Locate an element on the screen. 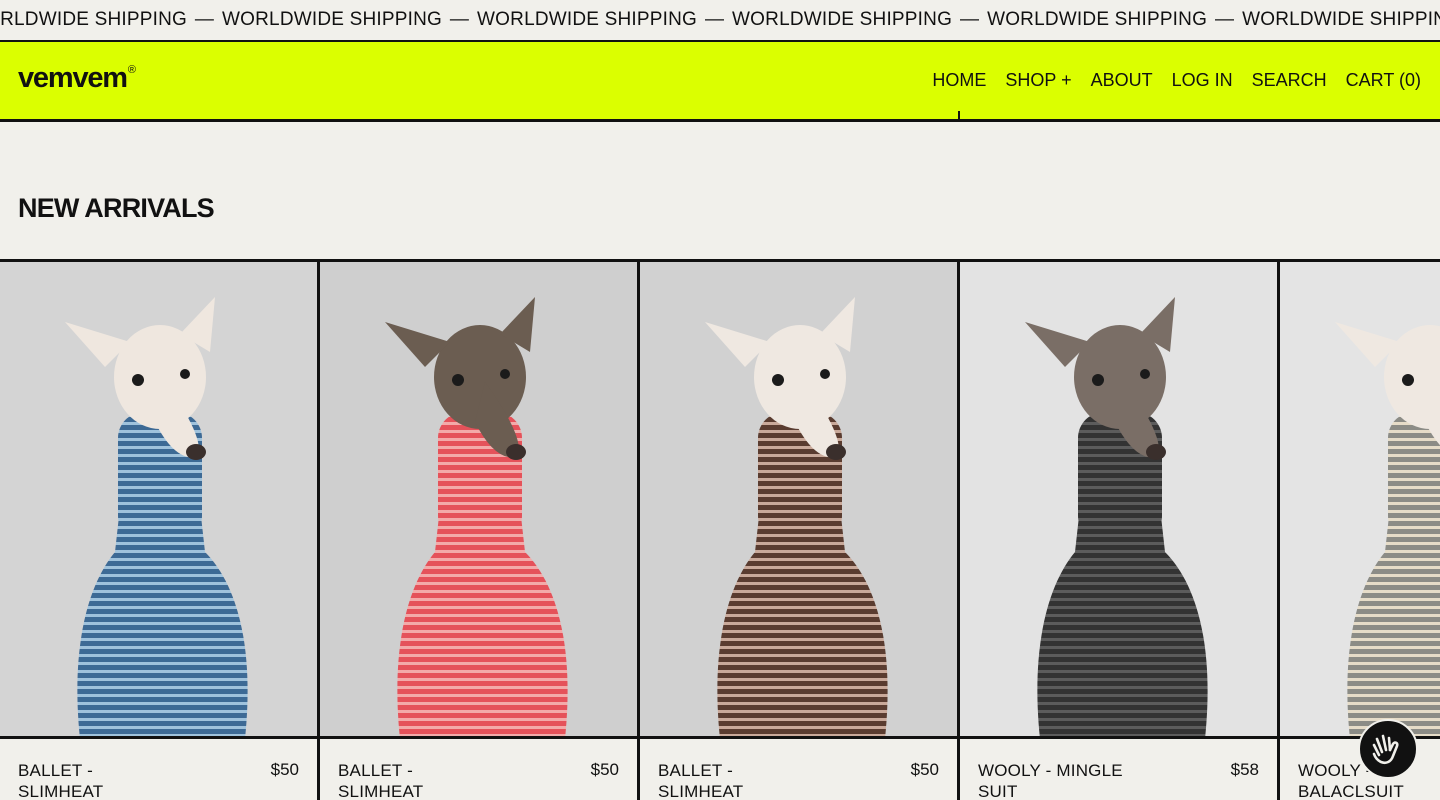 This screenshot has width=1440, height=800. product-card: WOOLY - MINGLE SUIT $58 is located at coordinates (1120, 531).